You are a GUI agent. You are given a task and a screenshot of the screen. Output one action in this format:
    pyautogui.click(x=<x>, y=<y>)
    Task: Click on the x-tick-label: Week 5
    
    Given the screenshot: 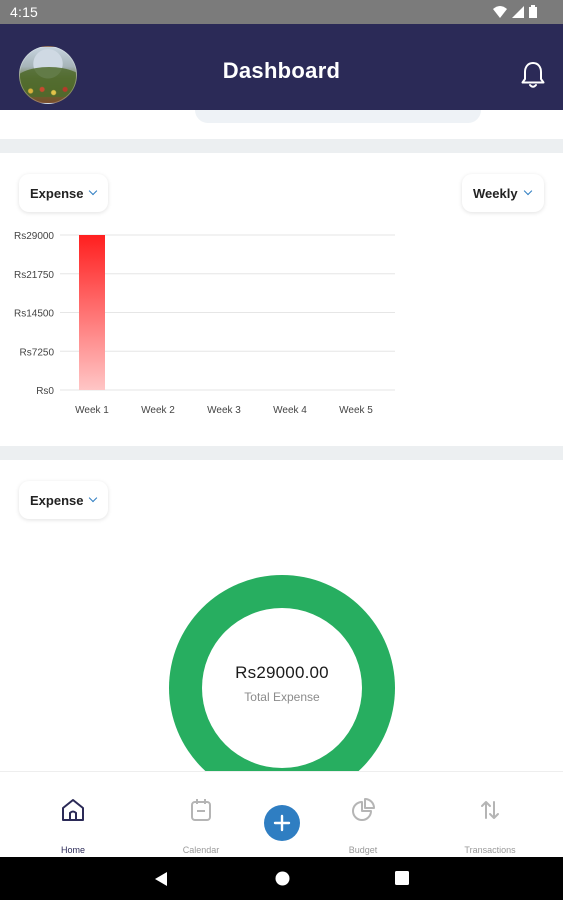 What is the action you would take?
    pyautogui.click(x=356, y=410)
    